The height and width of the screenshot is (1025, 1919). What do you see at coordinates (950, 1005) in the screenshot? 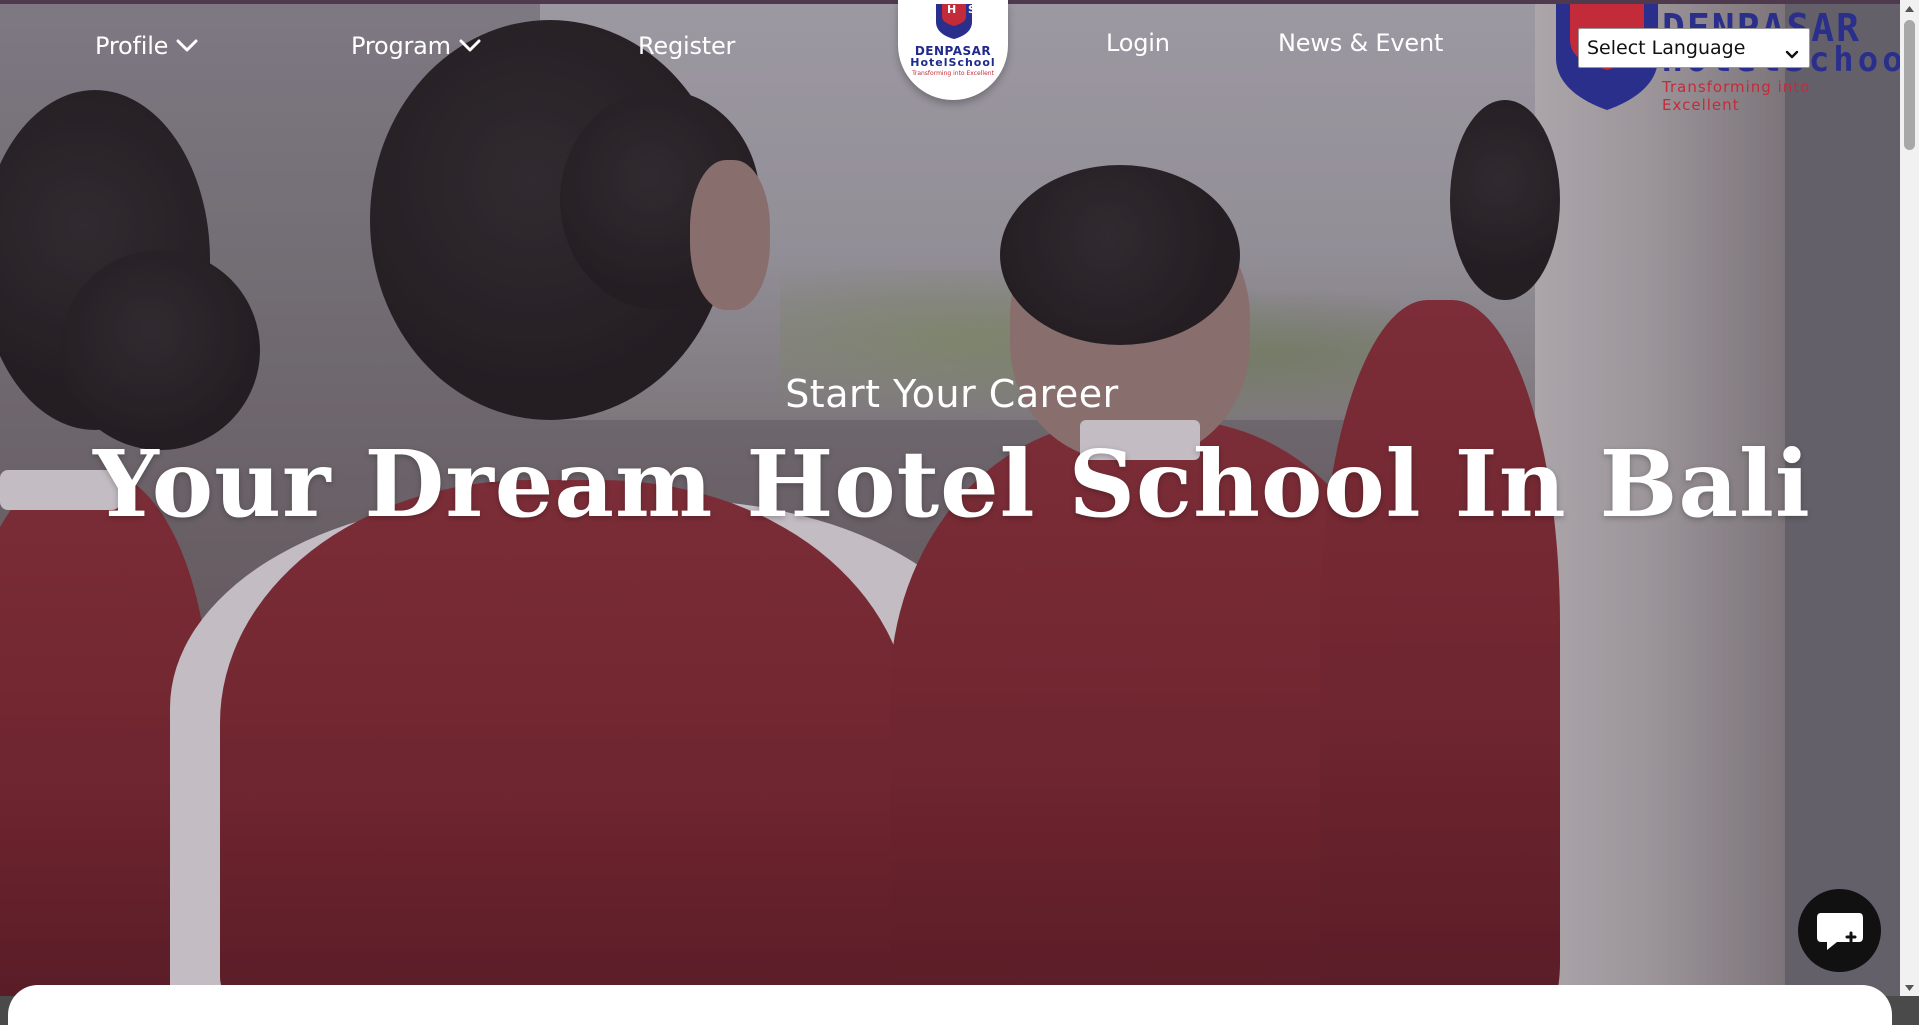
I see `content-card-top` at bounding box center [950, 1005].